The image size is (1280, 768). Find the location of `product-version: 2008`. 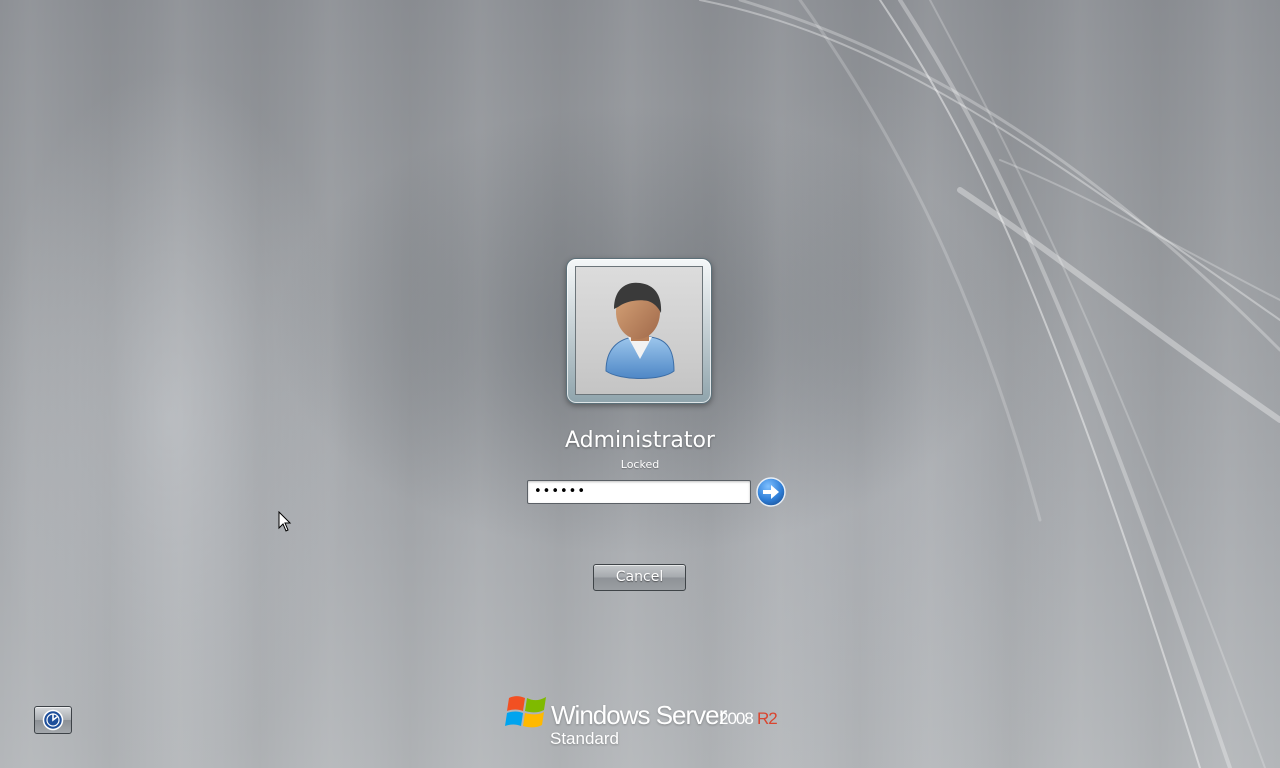

product-version: 2008 is located at coordinates (736, 718).